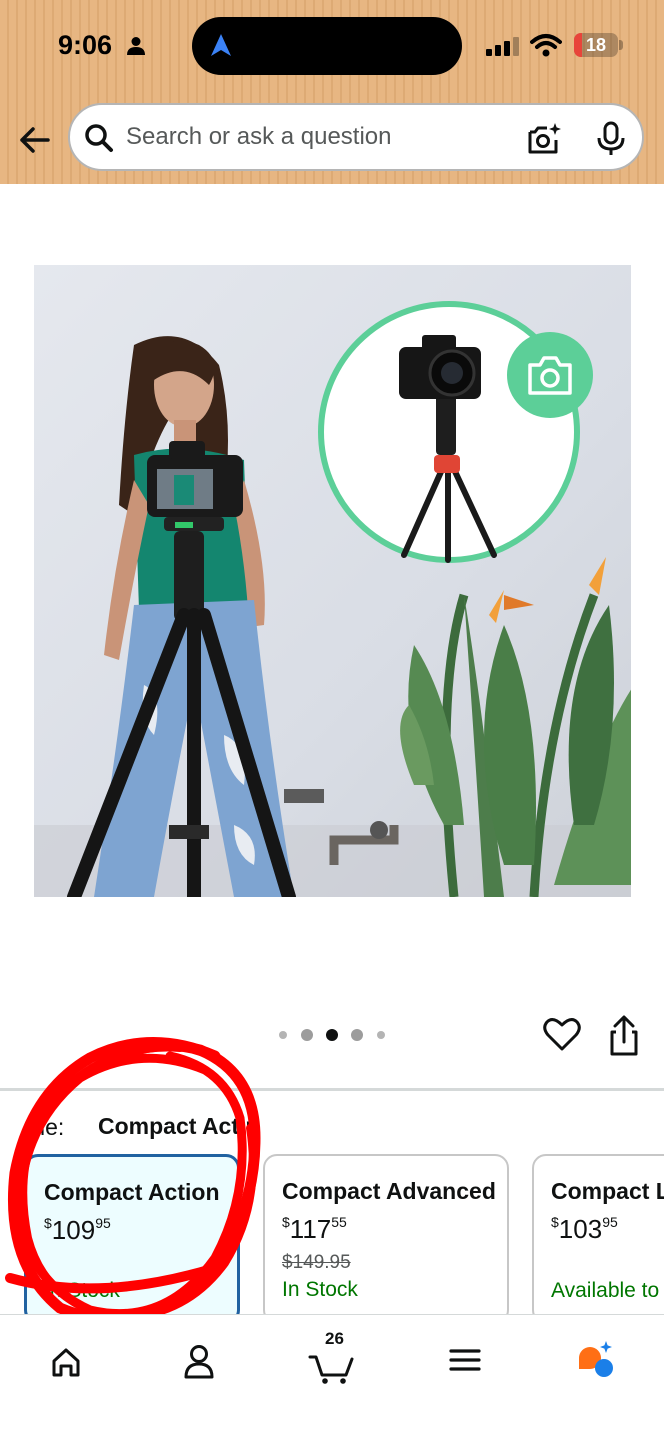 The width and height of the screenshot is (664, 1440). I want to click on search-bar, so click(356, 137).